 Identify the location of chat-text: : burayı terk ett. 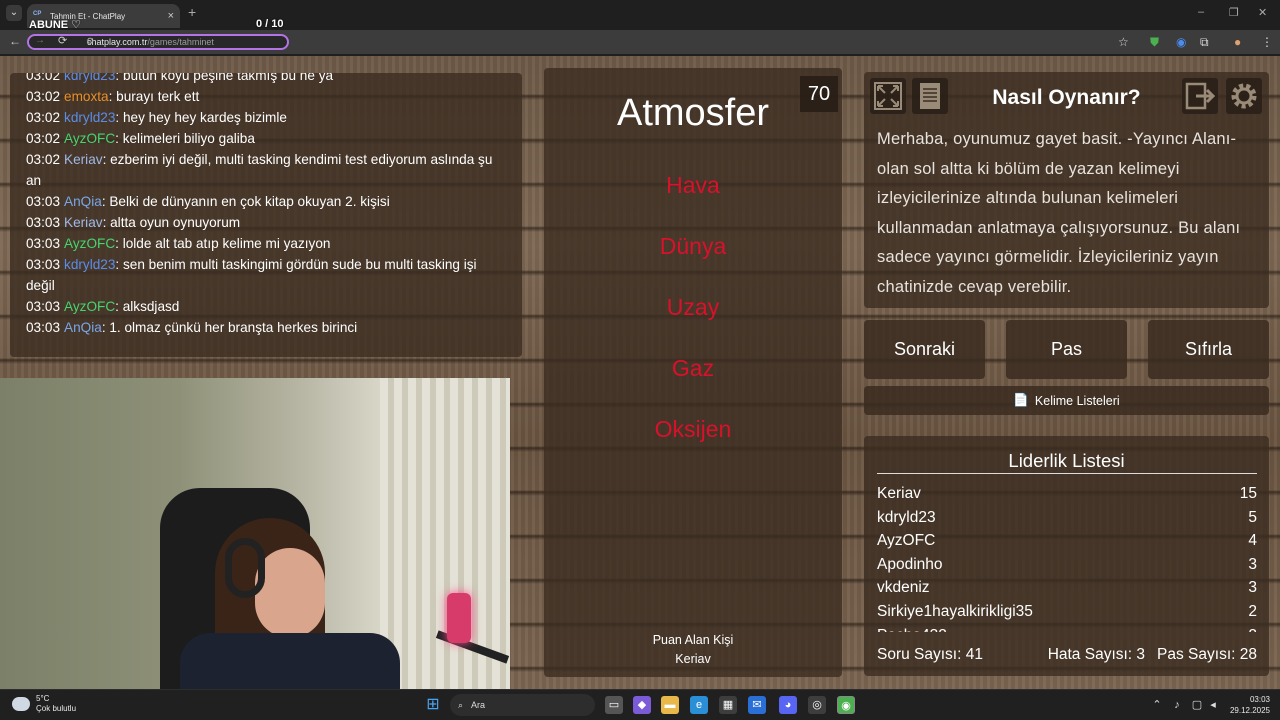
(154, 96).